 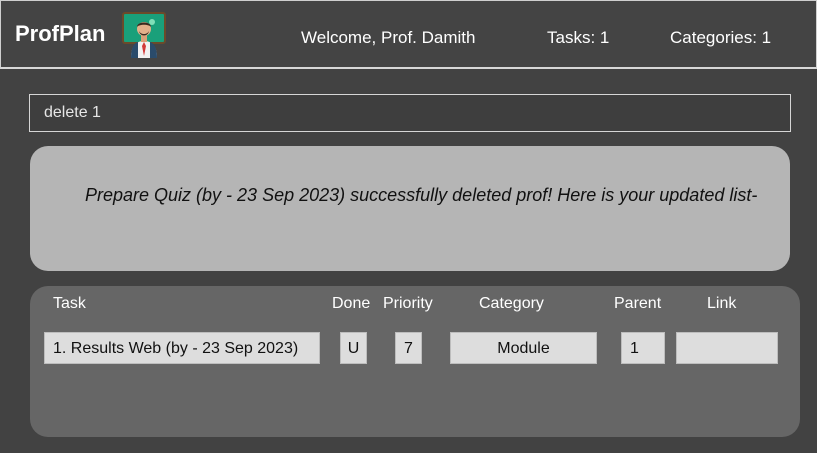 I want to click on app-title: ProfPlan, so click(x=60, y=33).